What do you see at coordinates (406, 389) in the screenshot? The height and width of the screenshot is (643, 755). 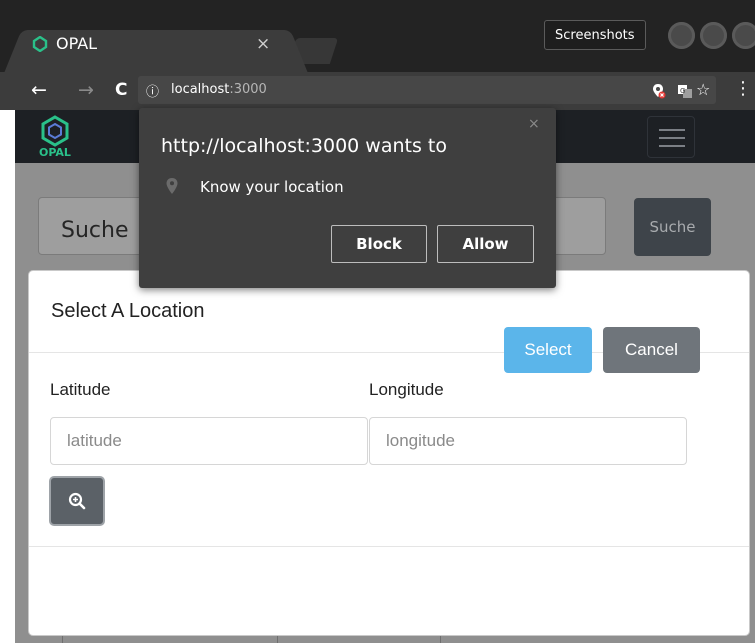 I see `longitude-label: Longitude` at bounding box center [406, 389].